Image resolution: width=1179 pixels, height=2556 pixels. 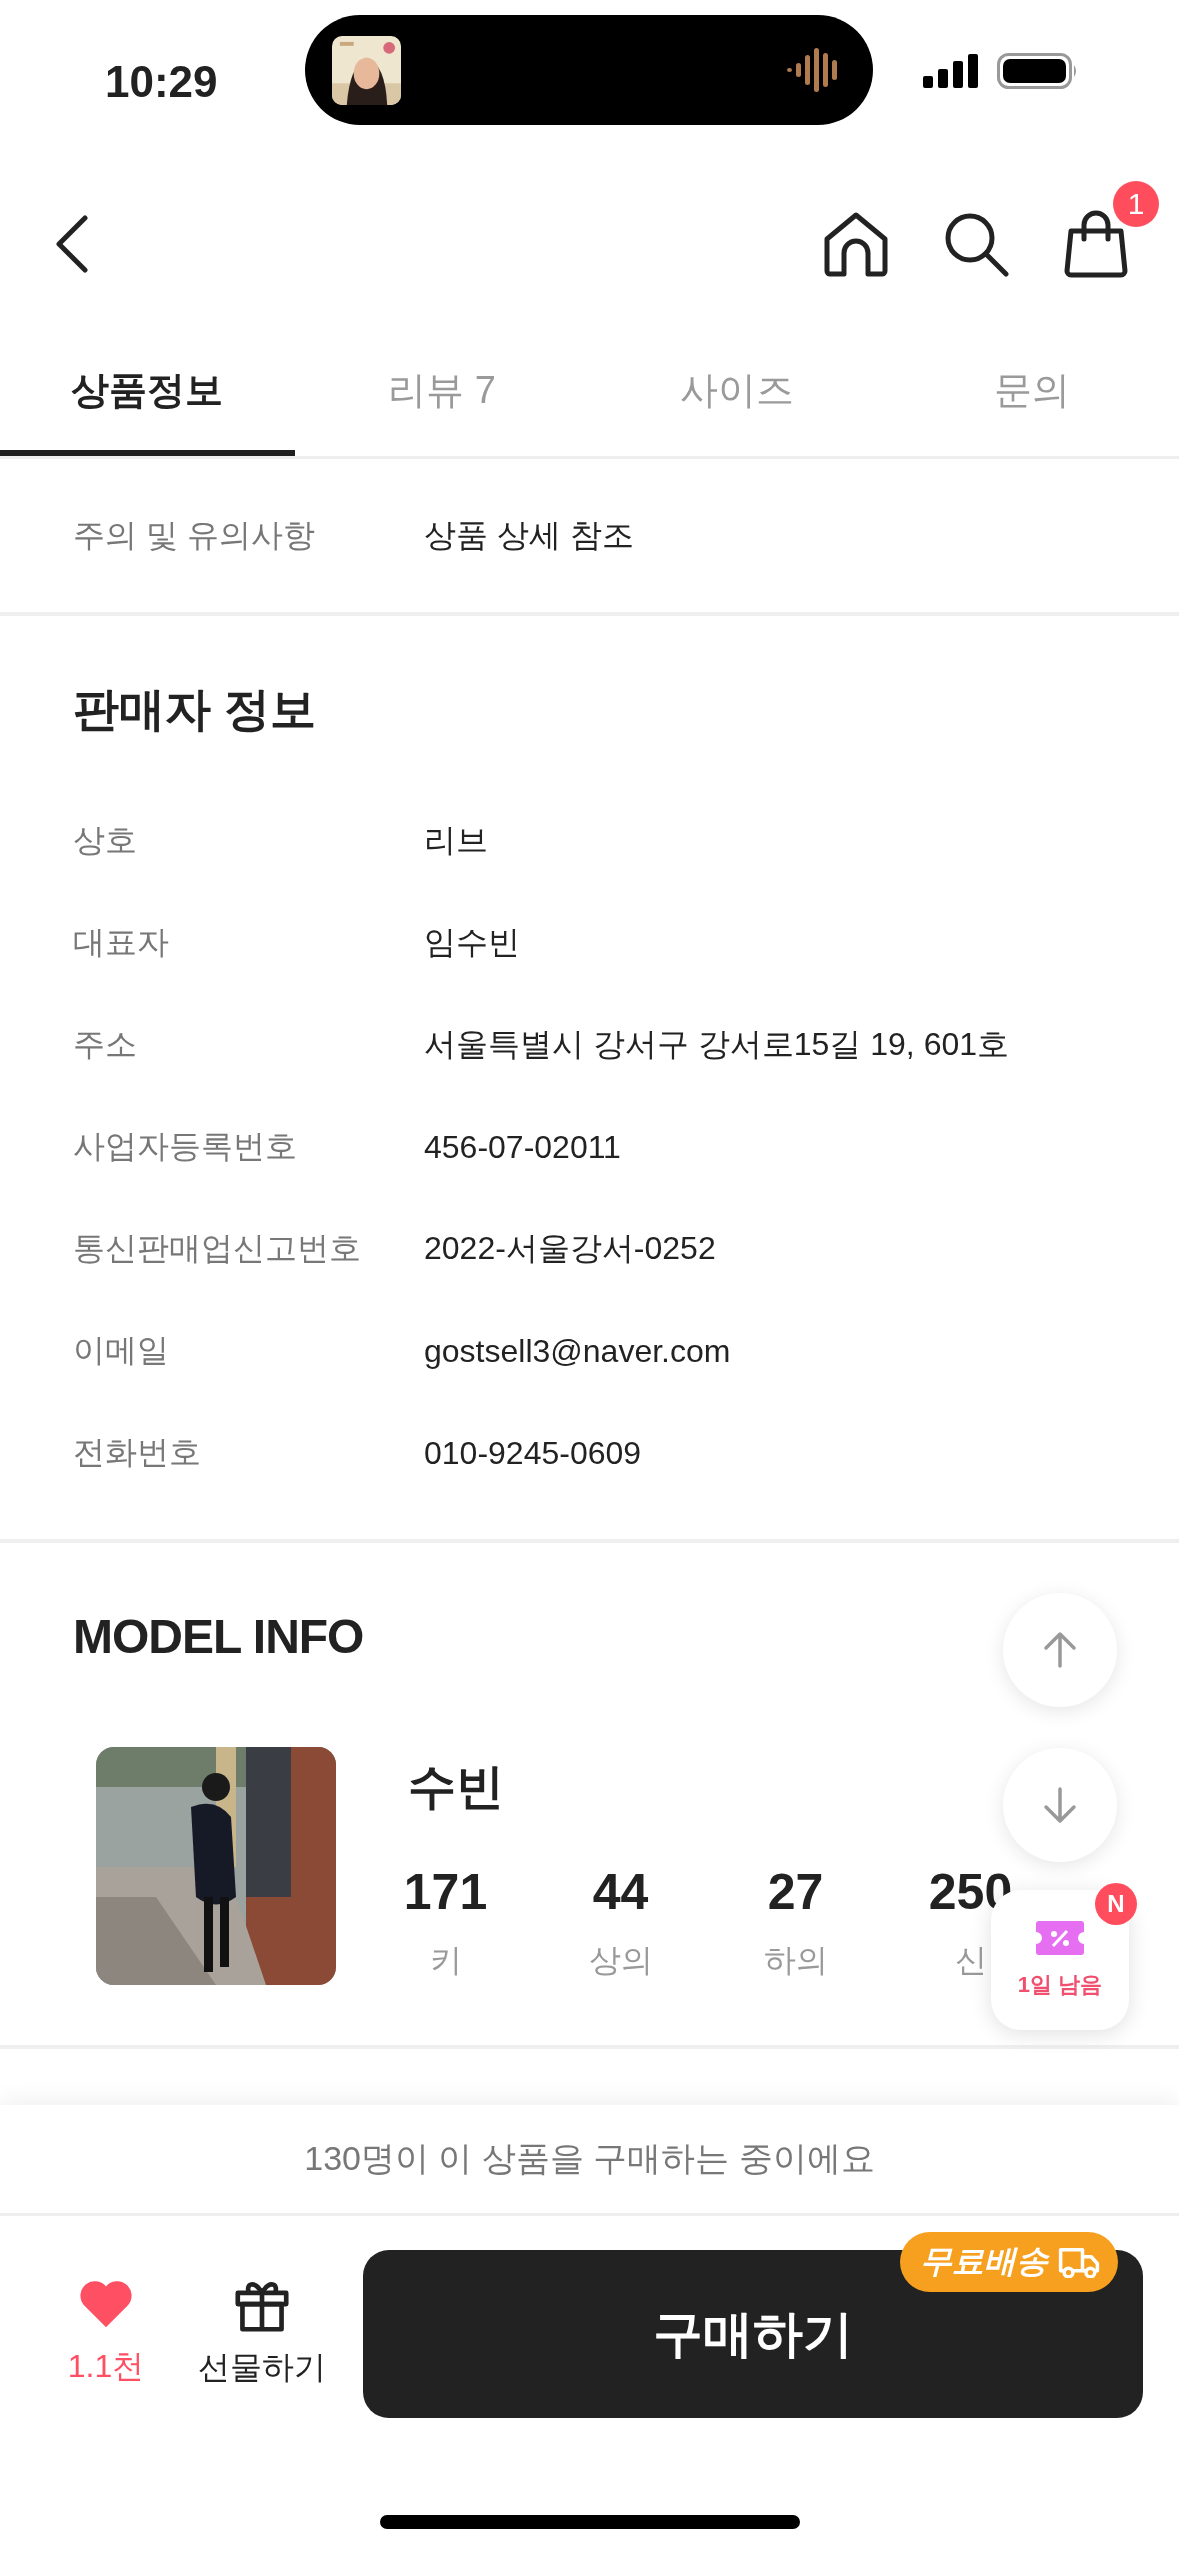 I want to click on free-shipping-badge: 무료배송, so click(x=1009, y=2262).